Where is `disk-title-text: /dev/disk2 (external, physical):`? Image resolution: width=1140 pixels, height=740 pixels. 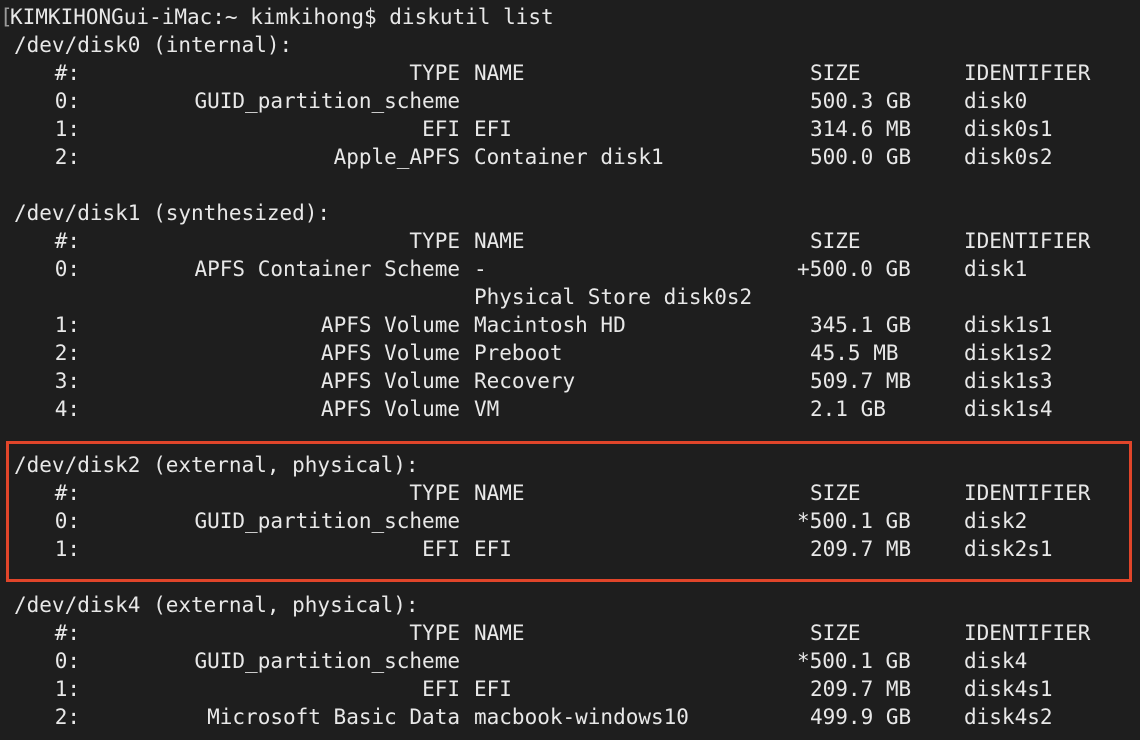 disk-title-text: /dev/disk2 (external, physical): is located at coordinates (216, 465).